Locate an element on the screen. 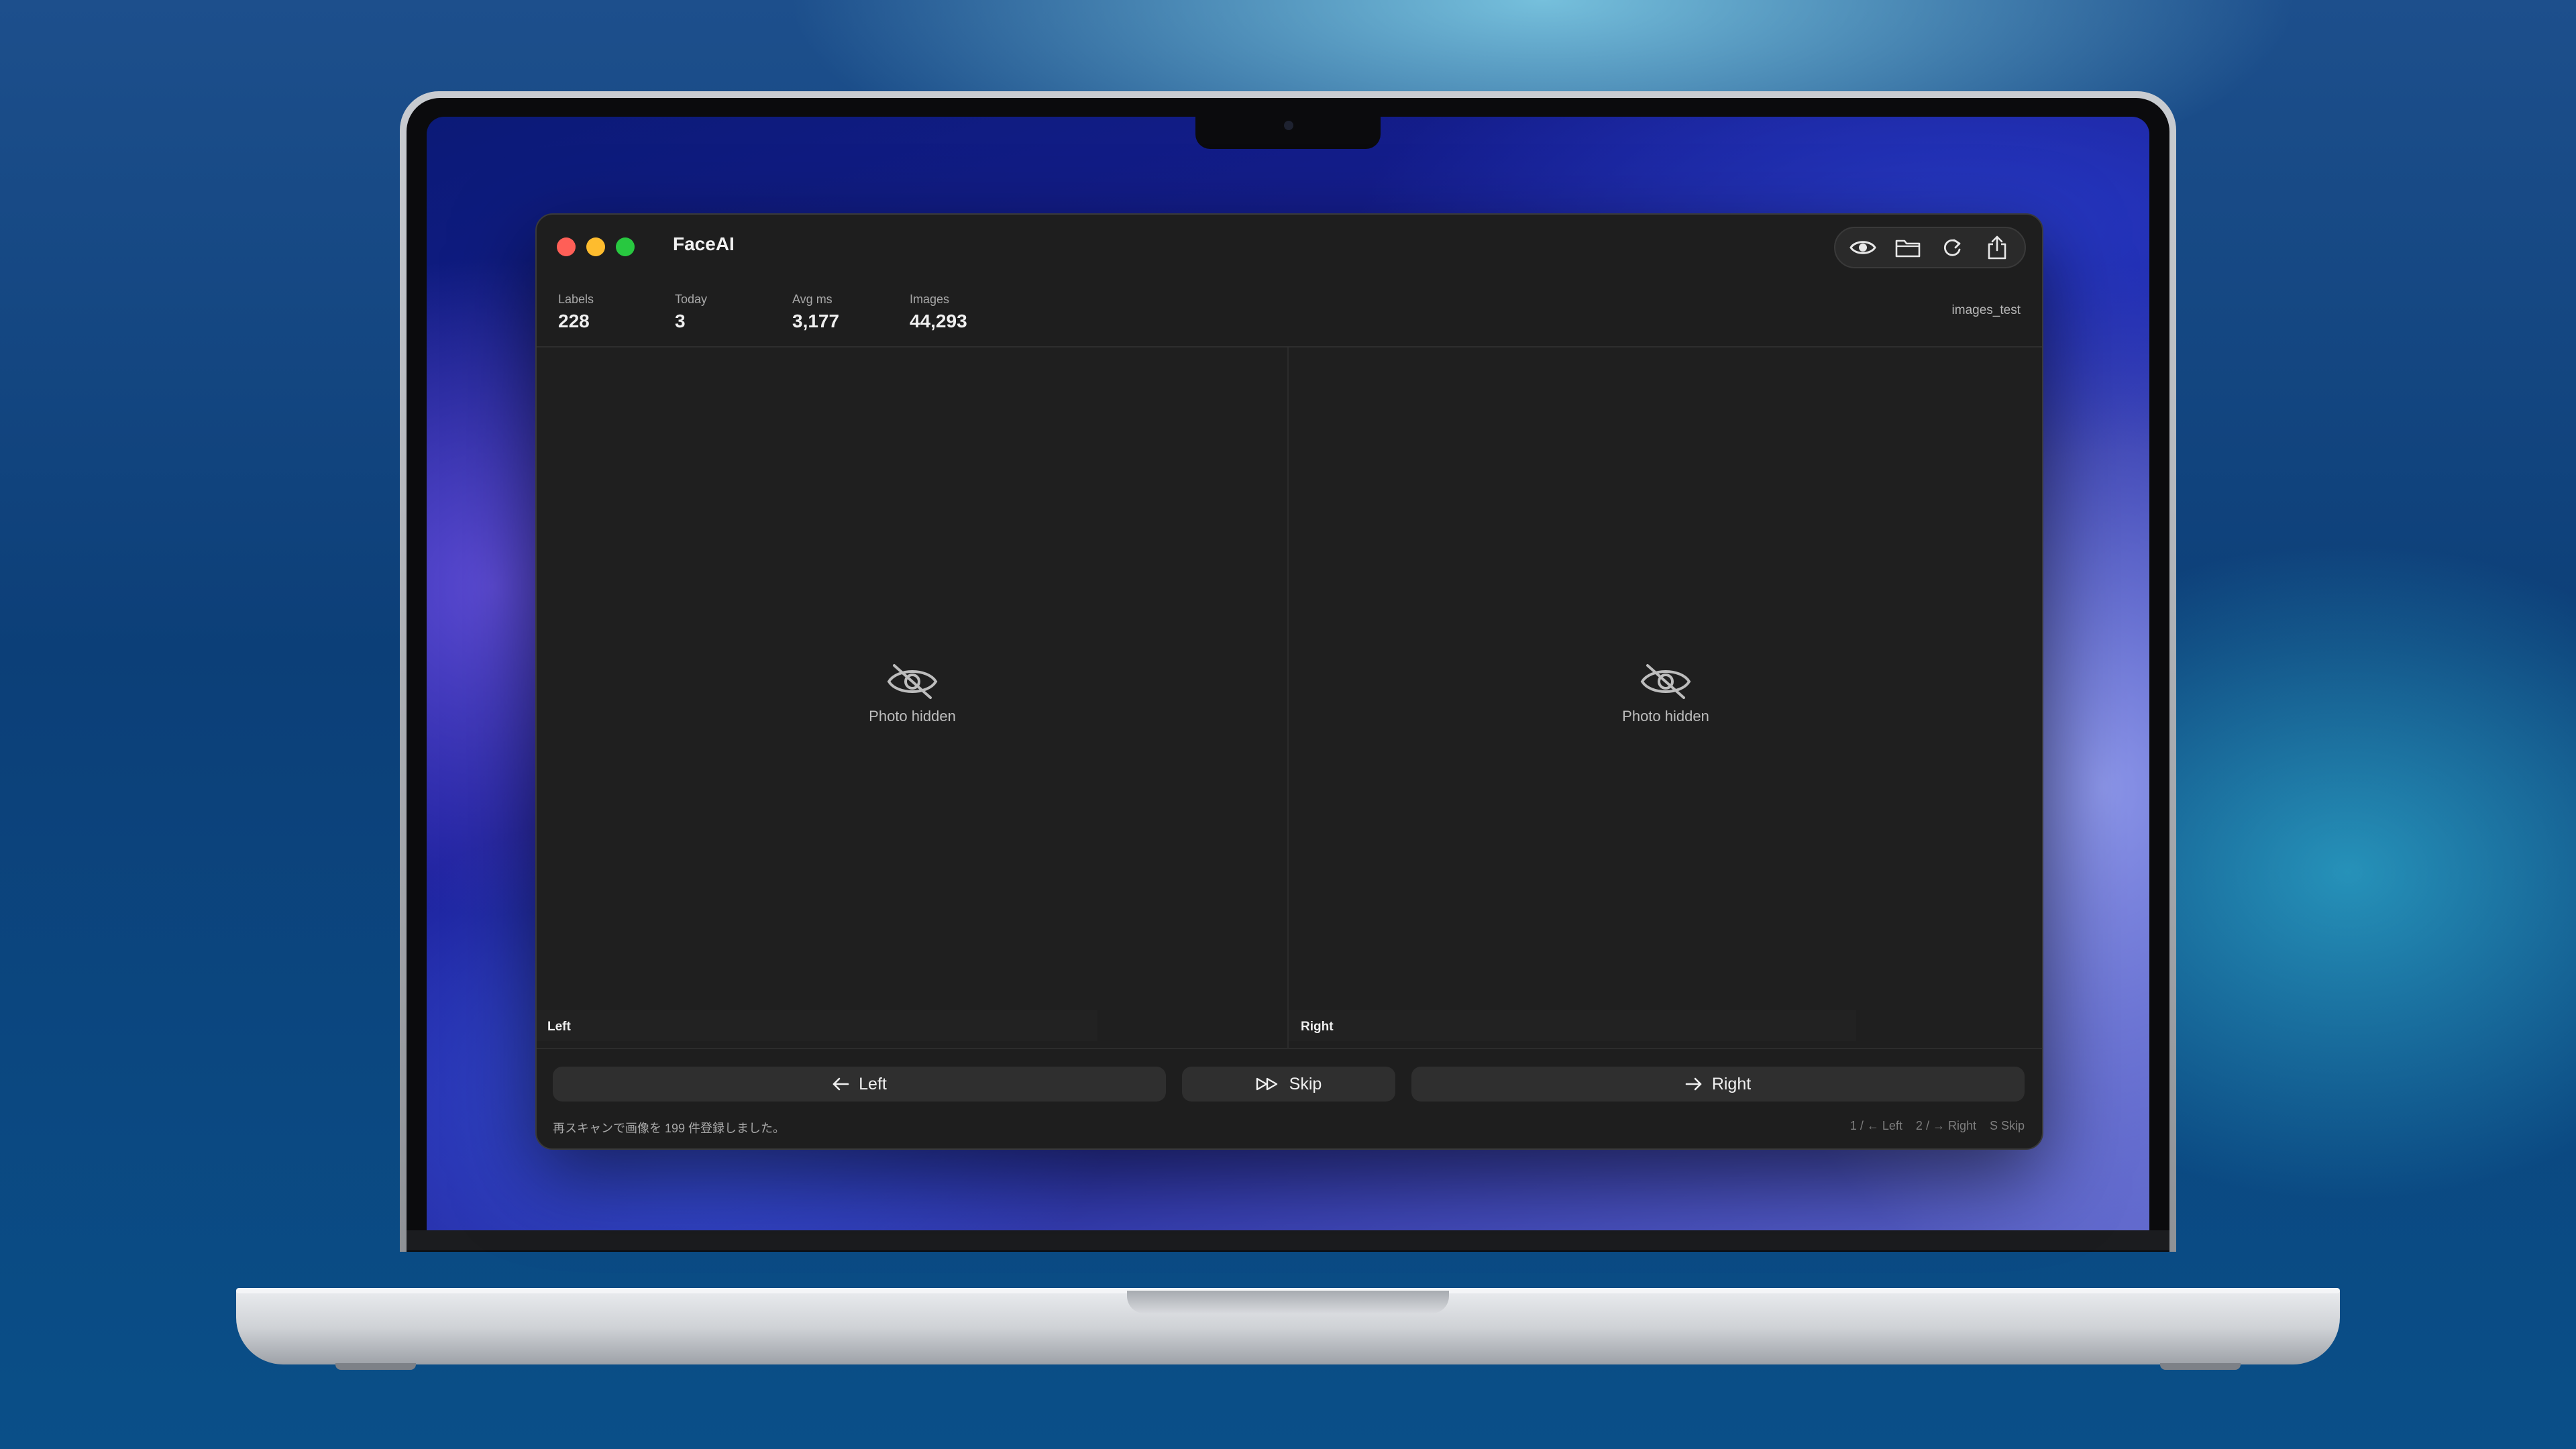 The width and height of the screenshot is (2576, 1449). zoom-window-button is located at coordinates (625, 246).